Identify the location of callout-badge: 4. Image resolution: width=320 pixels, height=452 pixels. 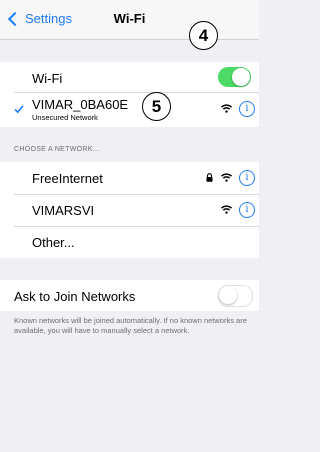
(203, 35).